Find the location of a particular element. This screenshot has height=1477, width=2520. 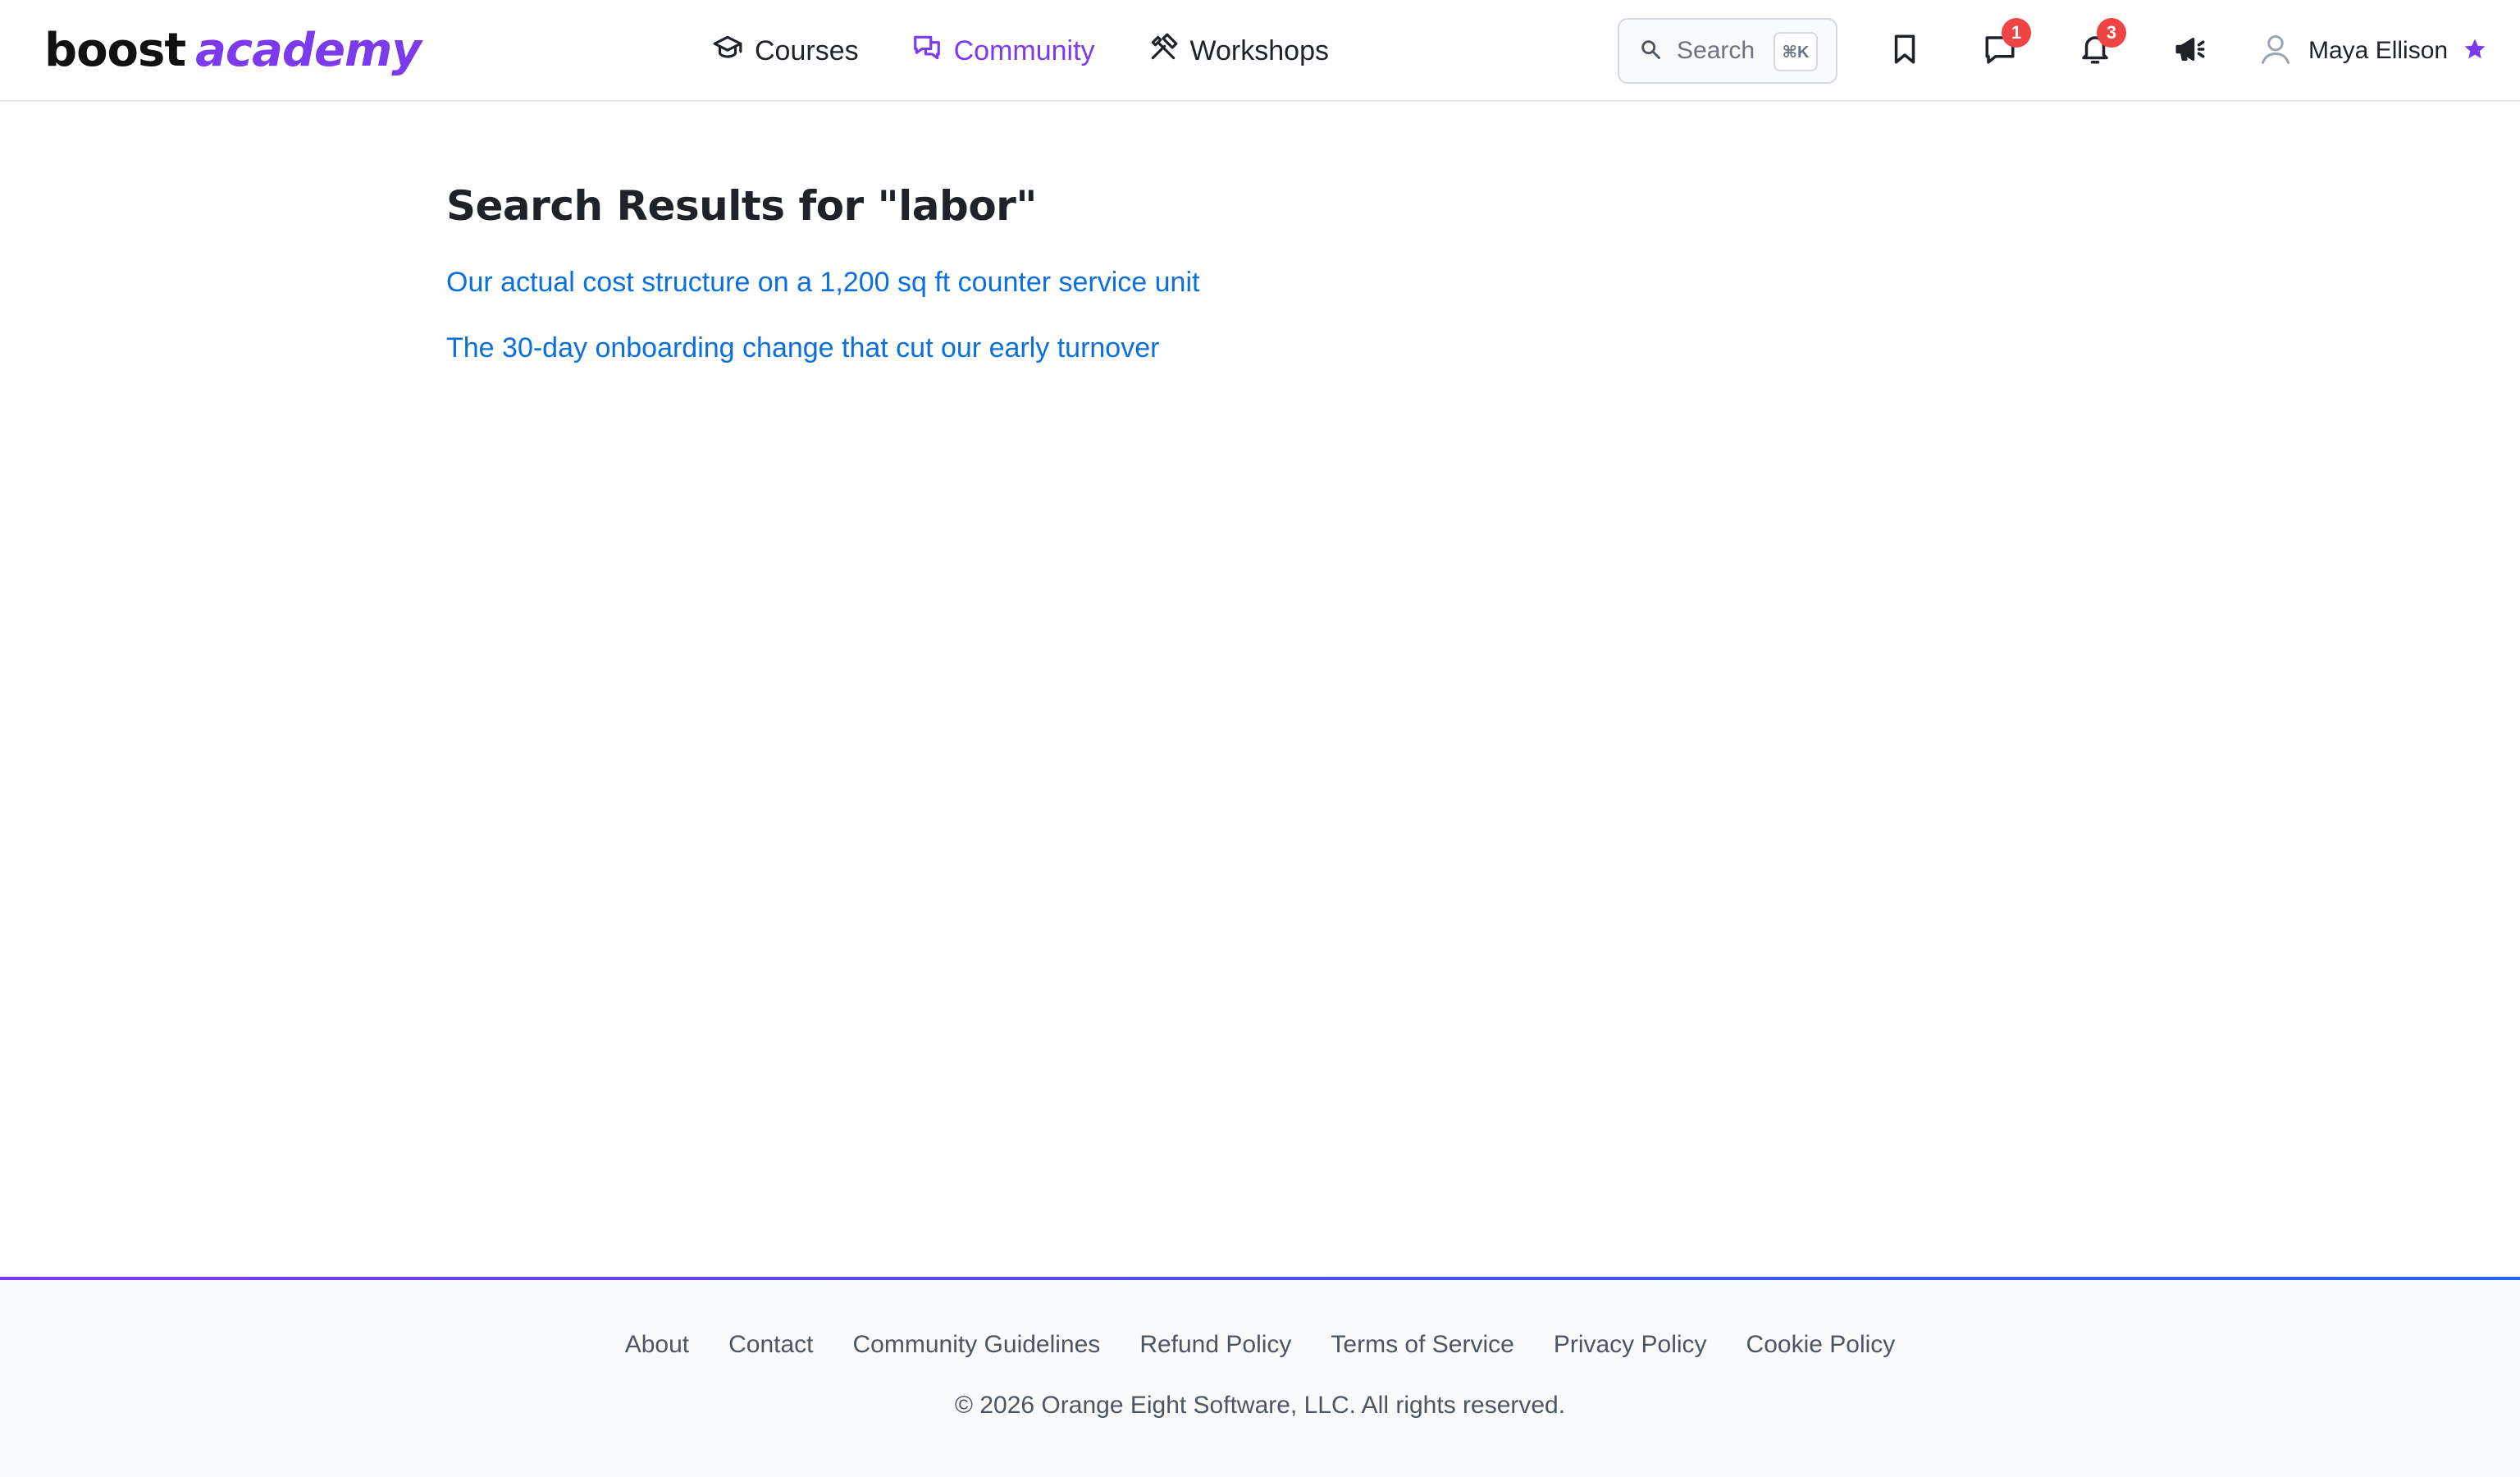

nav-courses: Courses is located at coordinates (786, 51).